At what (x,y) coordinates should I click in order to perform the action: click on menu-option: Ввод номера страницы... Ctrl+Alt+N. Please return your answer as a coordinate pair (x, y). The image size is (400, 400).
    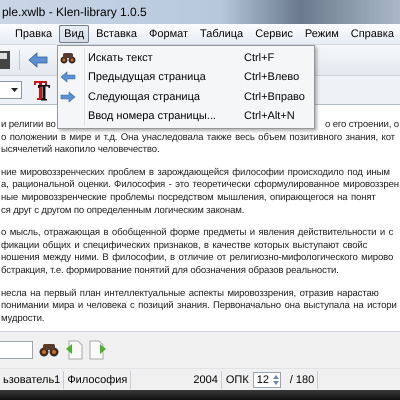
    Looking at the image, I should click on (186, 116).